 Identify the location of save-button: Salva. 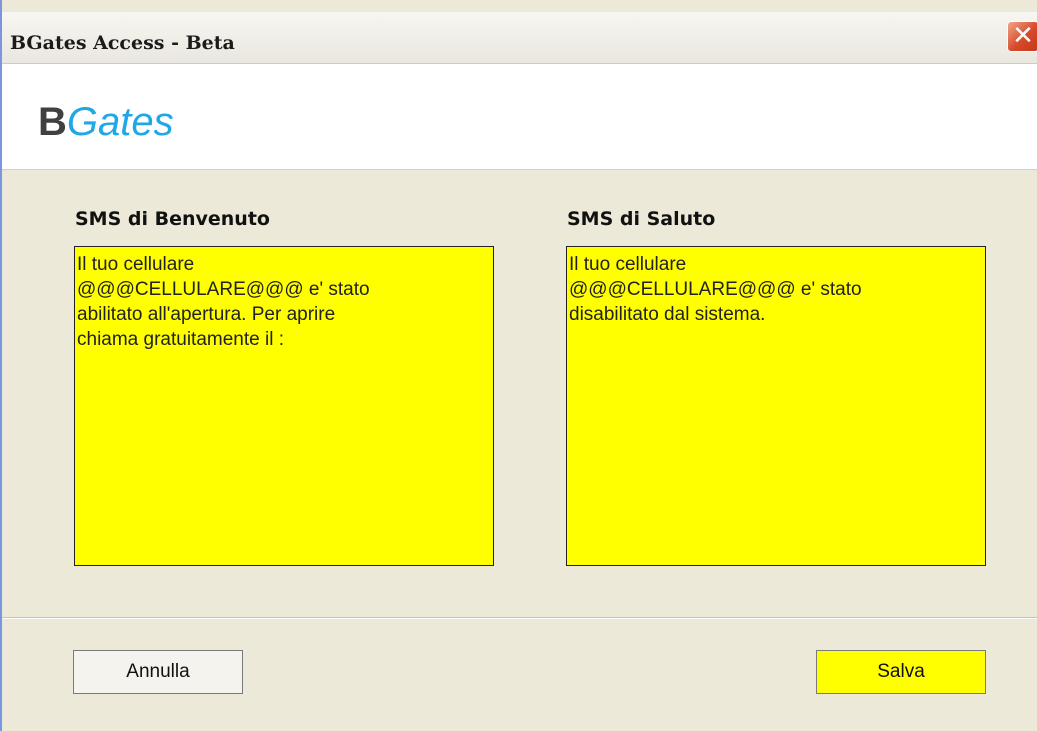
(901, 672).